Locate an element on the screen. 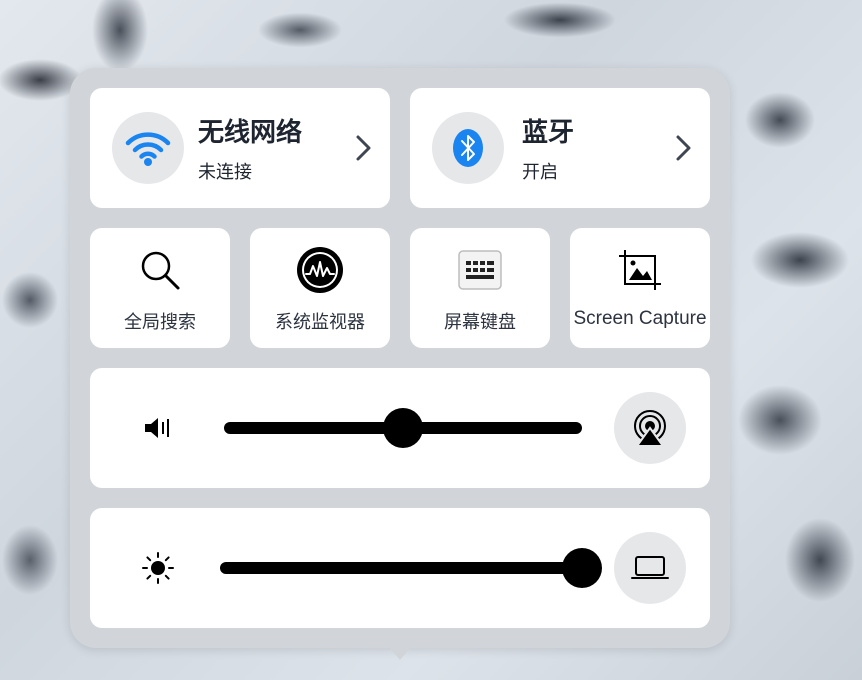 The image size is (862, 680). screen-capture-label: Screen Capture is located at coordinates (640, 318).